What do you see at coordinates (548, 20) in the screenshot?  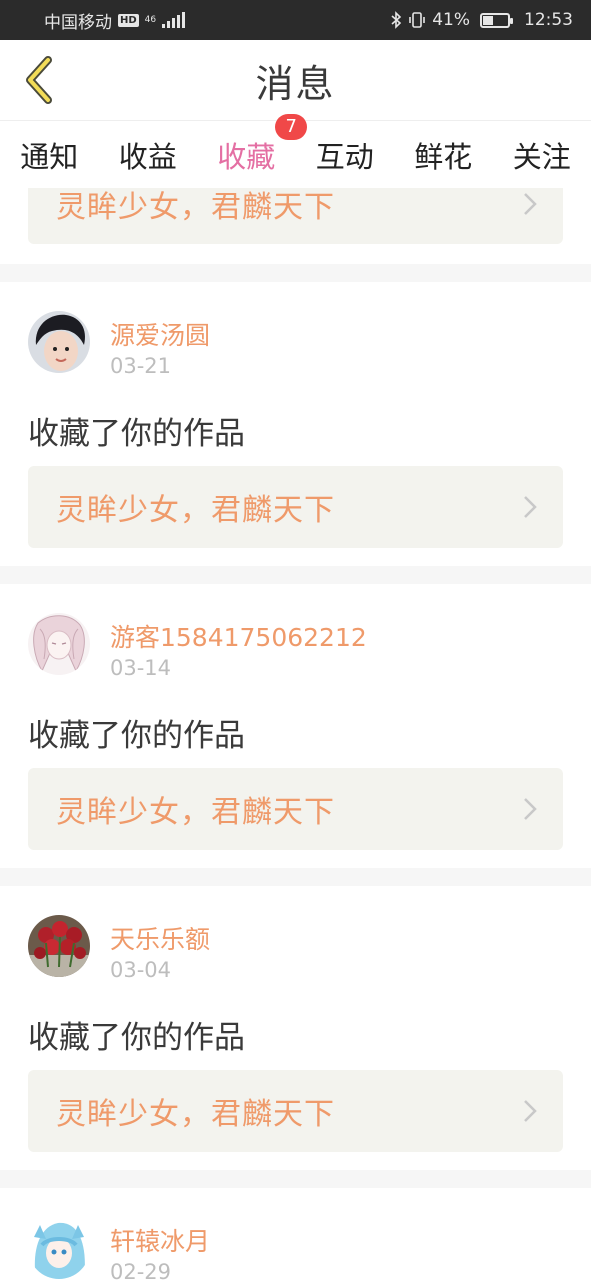 I see `clock: 12:53` at bounding box center [548, 20].